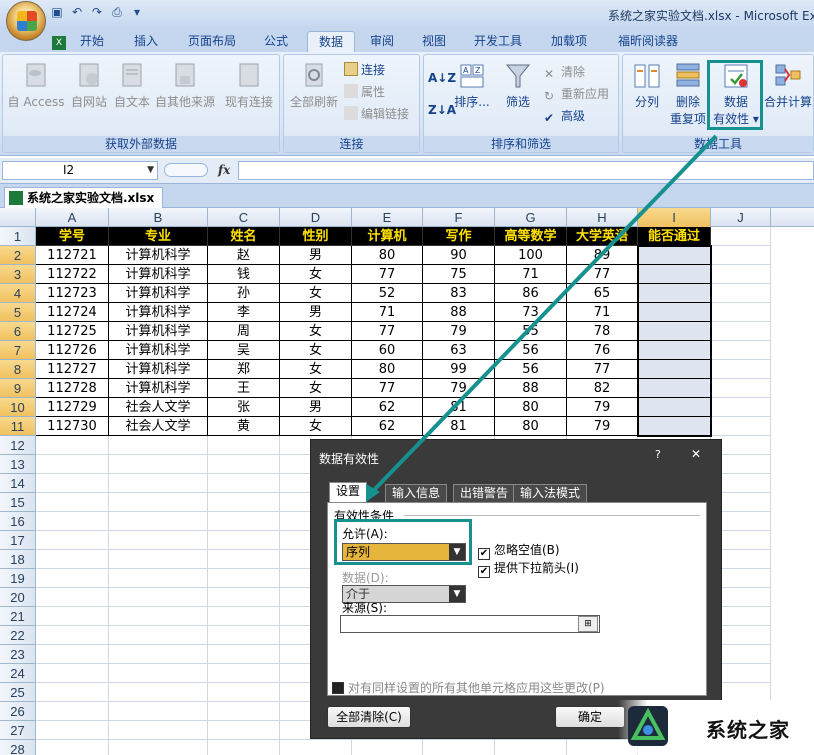 The height and width of the screenshot is (755, 814). Describe the element at coordinates (18, 597) in the screenshot. I see `row-header-20: 20` at that location.